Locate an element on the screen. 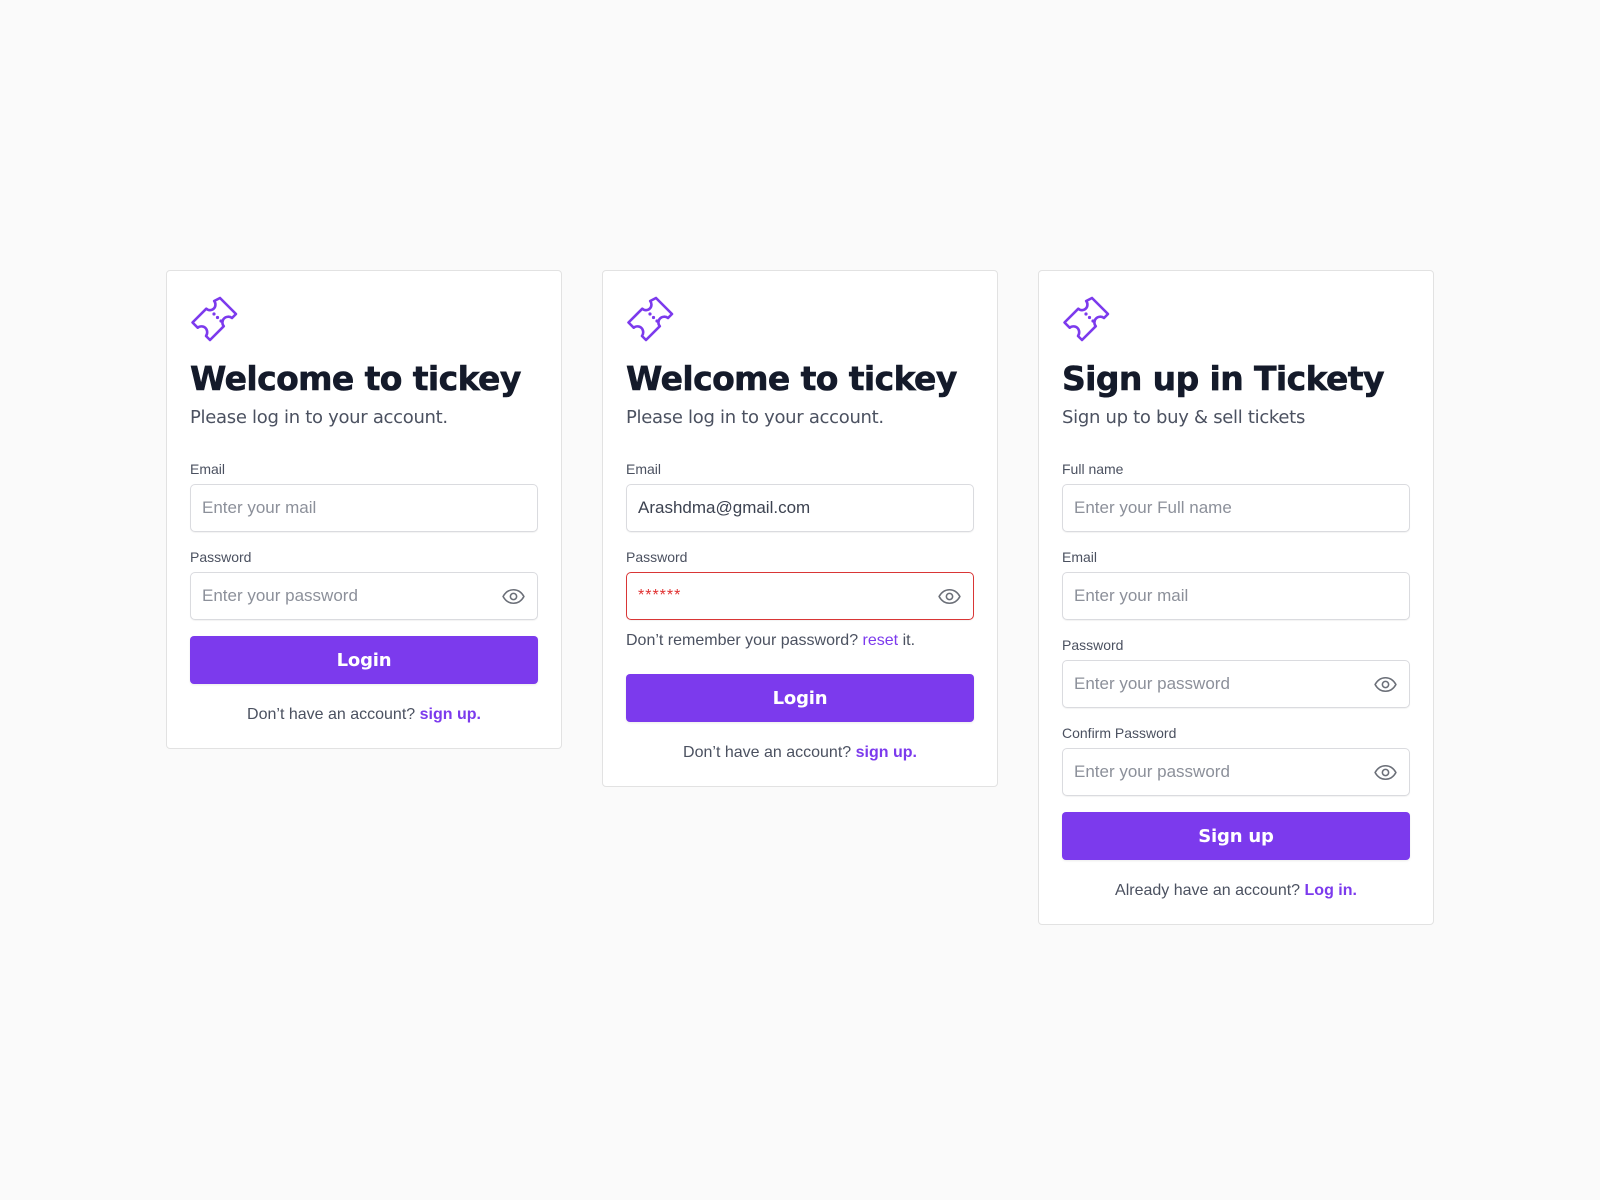 This screenshot has height=1200, width=1600. signup-button: Sign up is located at coordinates (1236, 836).